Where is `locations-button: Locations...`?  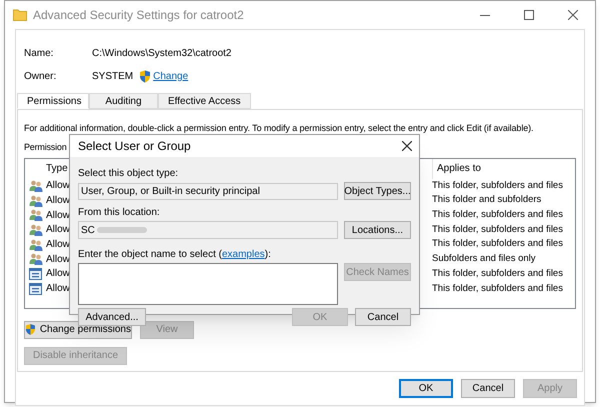 locations-button: Locations... is located at coordinates (377, 230).